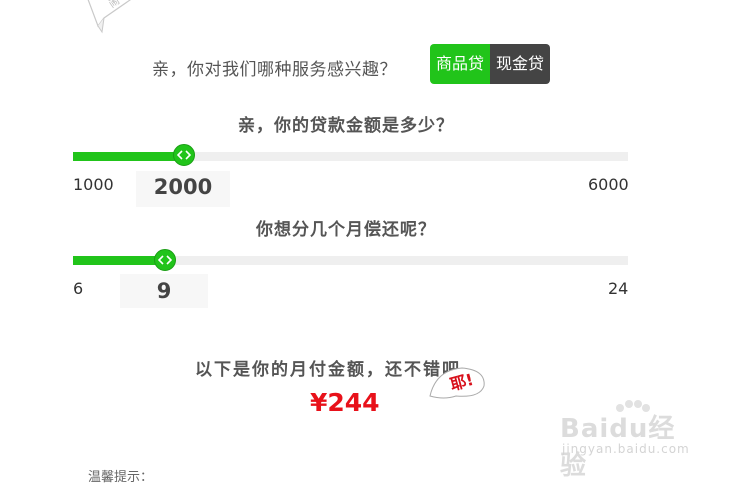  Describe the element at coordinates (346, 230) in the screenshot. I see `months-question: 你想分几个月偿还呢？` at that location.